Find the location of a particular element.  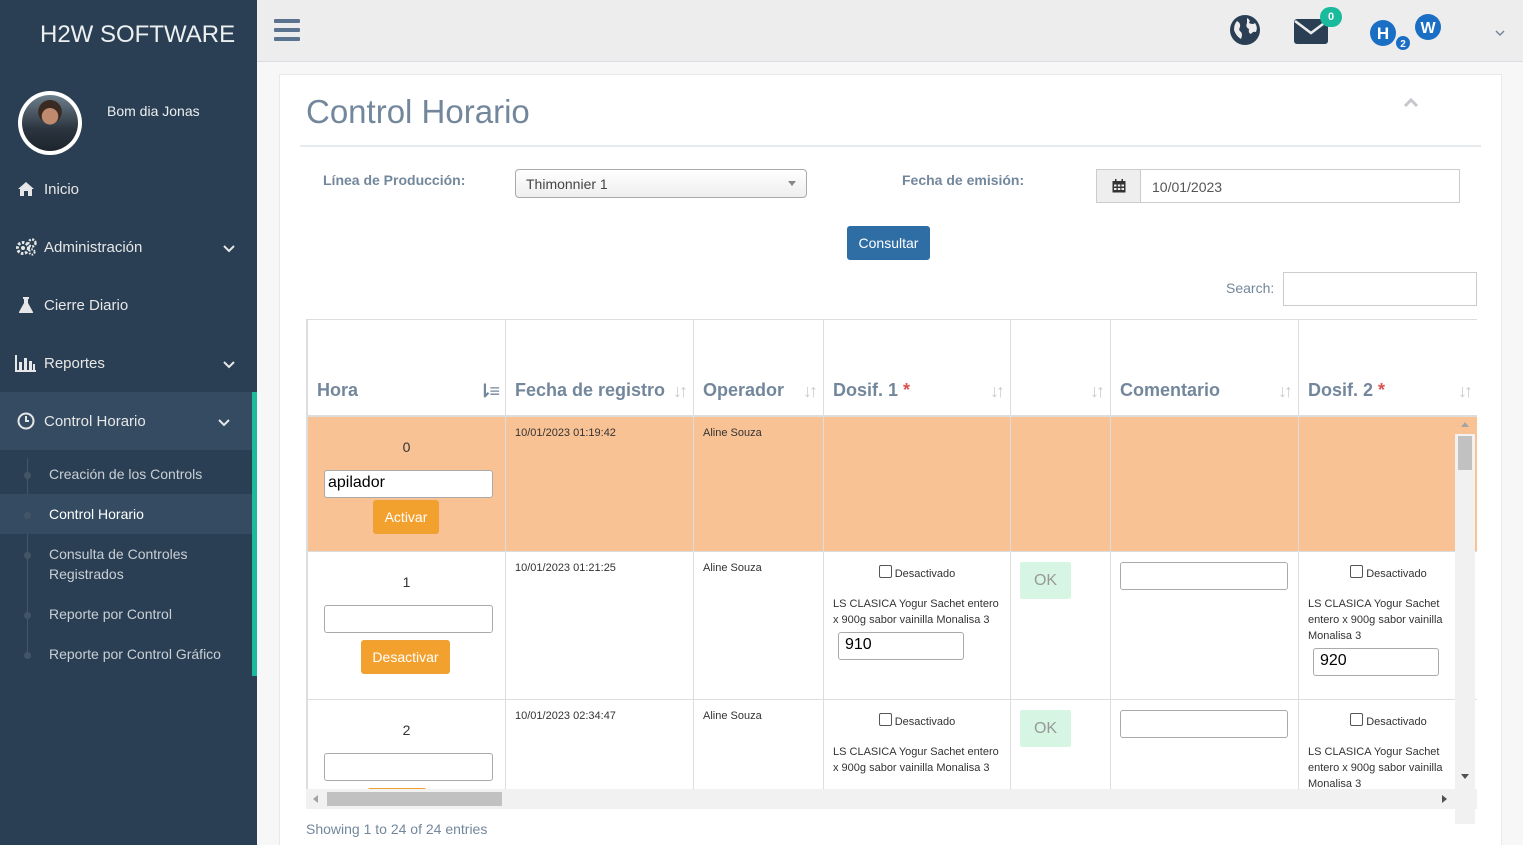

collapse-chevron-icon is located at coordinates (1411, 104).